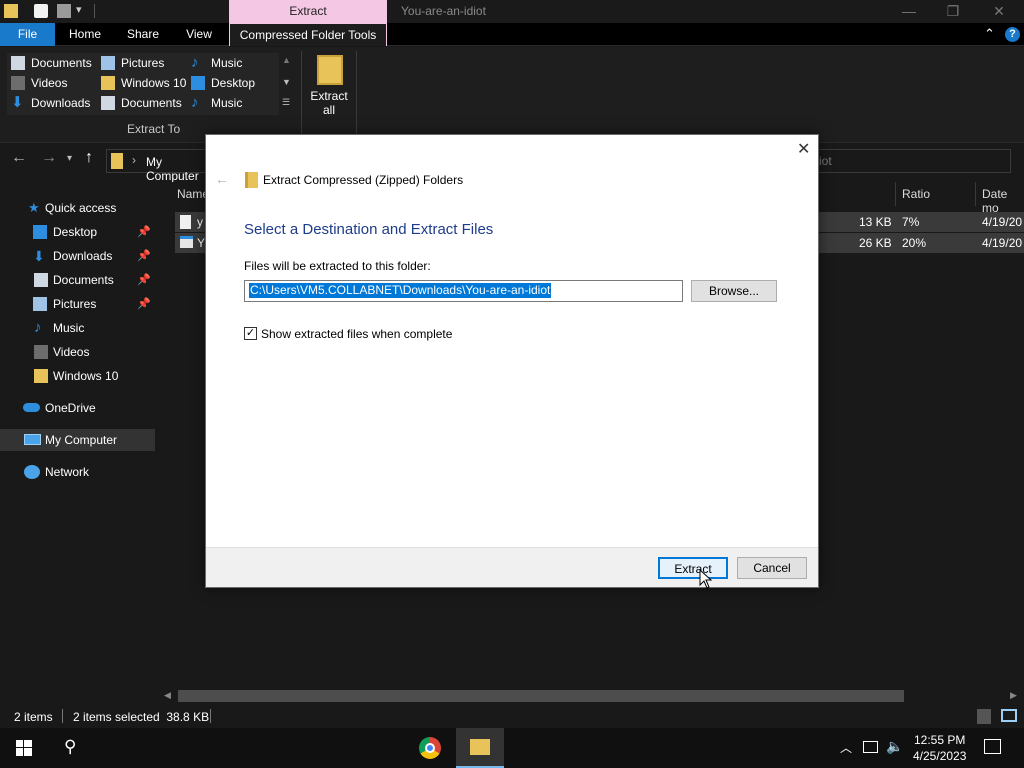 This screenshot has width=1024, height=768. I want to click on search-icon: ⚲, so click(70, 747).